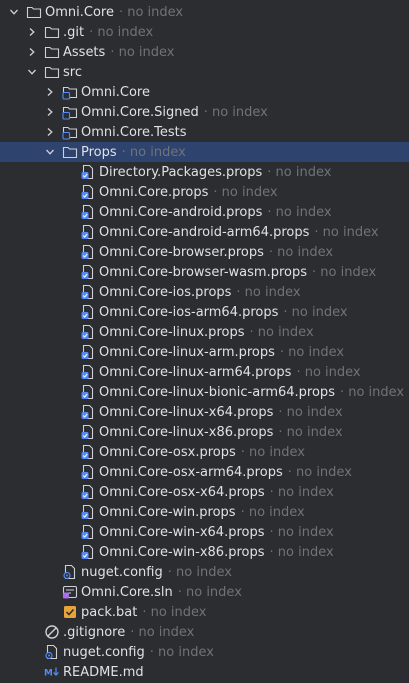 This screenshot has height=683, width=409. What do you see at coordinates (204, 412) in the screenshot?
I see `tree-row: Omni.Core-linux-x64.props · no index` at bounding box center [204, 412].